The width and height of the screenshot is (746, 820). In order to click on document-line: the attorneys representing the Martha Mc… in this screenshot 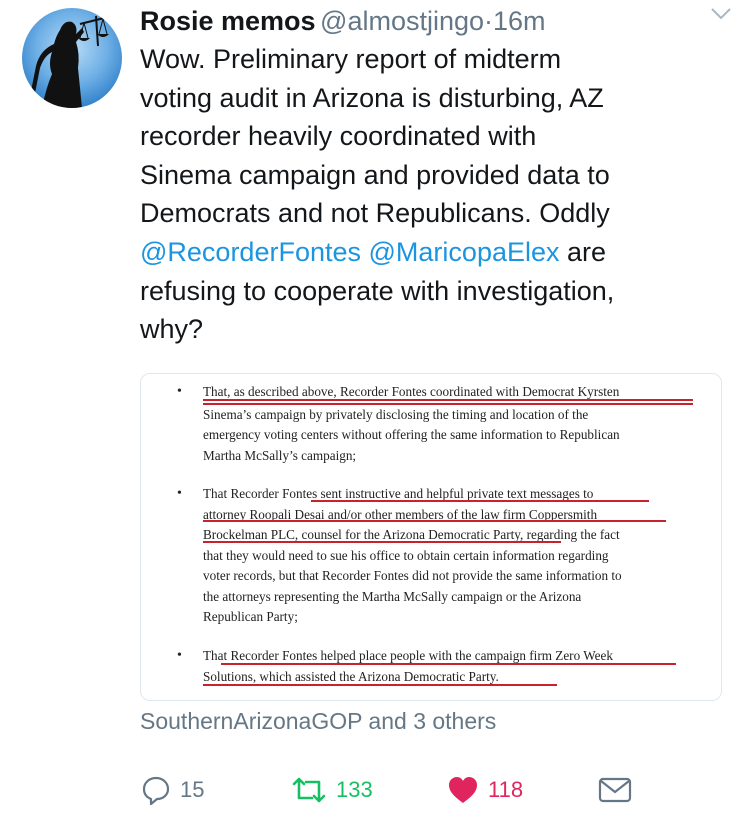, I will do `click(392, 596)`.